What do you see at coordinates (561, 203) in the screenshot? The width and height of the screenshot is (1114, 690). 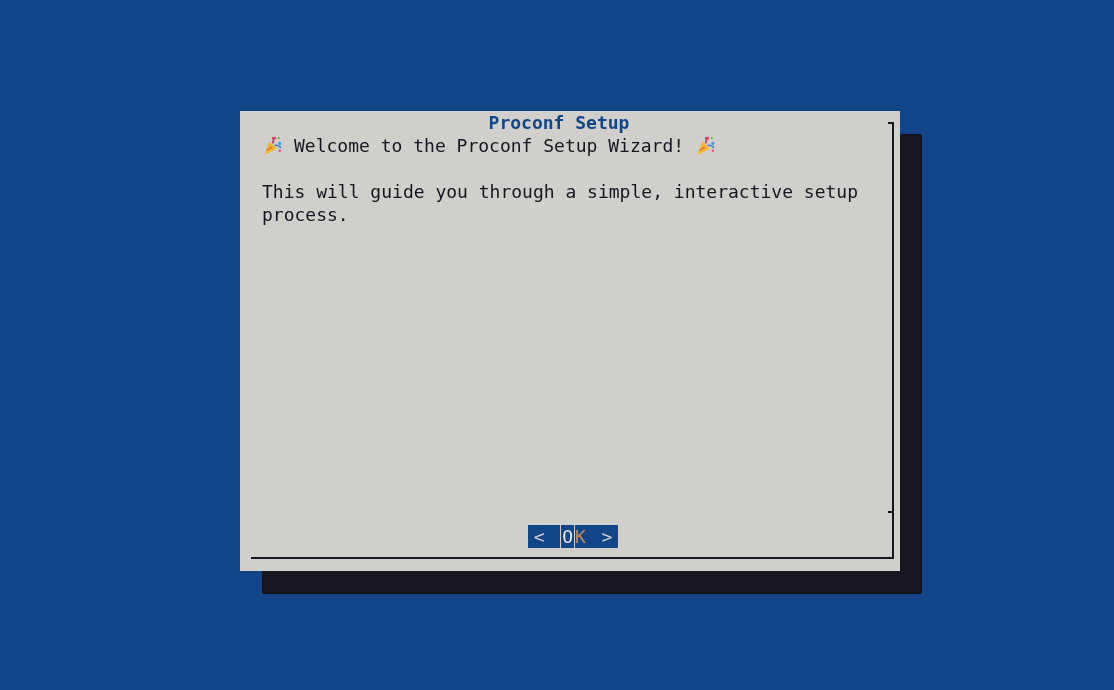 I see `message-text: This will guide you through a simple, interactive setup process.` at bounding box center [561, 203].